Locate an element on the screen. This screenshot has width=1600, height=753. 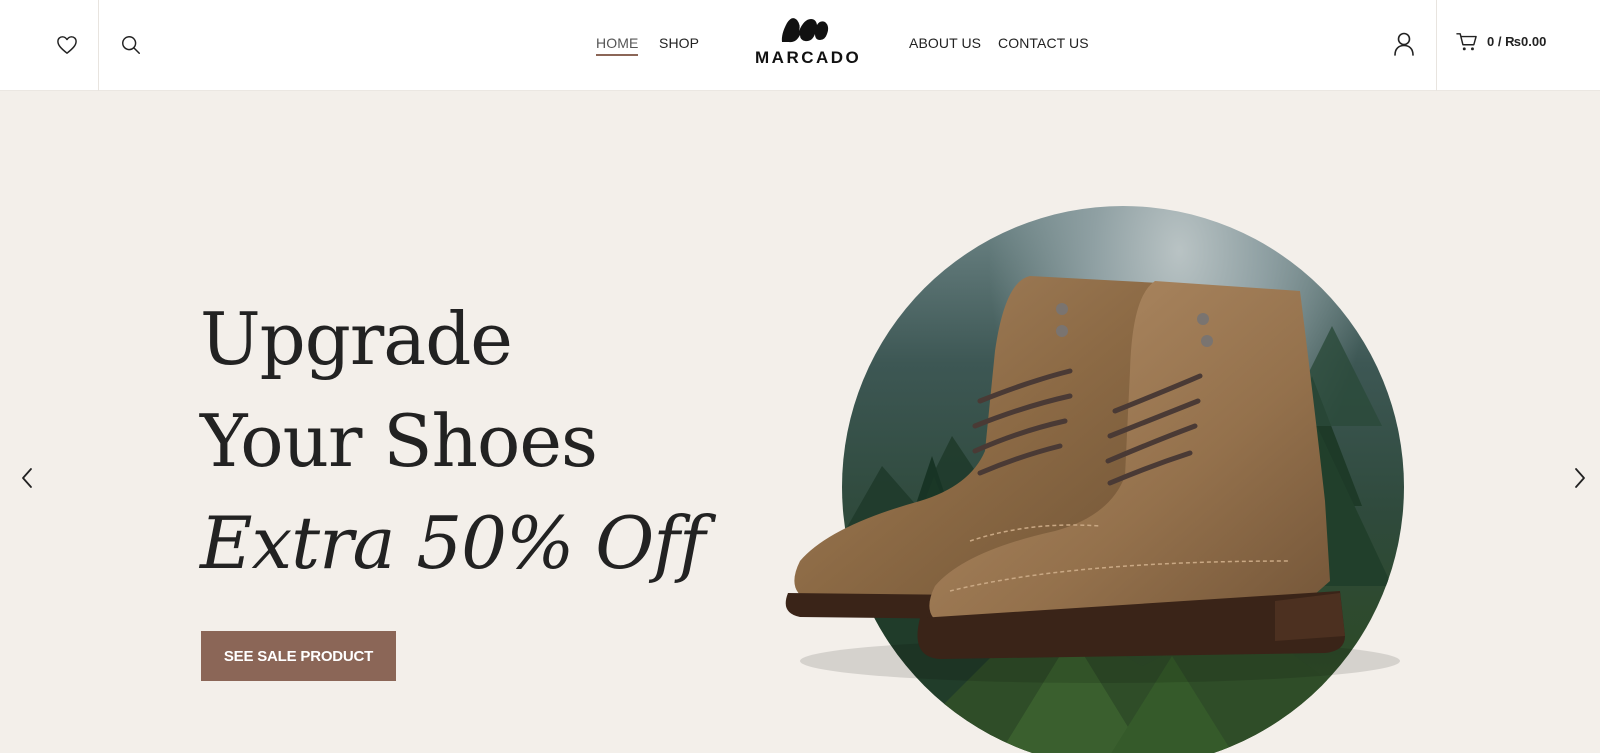
nav-contact-label: CONTACT US is located at coordinates (1043, 43).